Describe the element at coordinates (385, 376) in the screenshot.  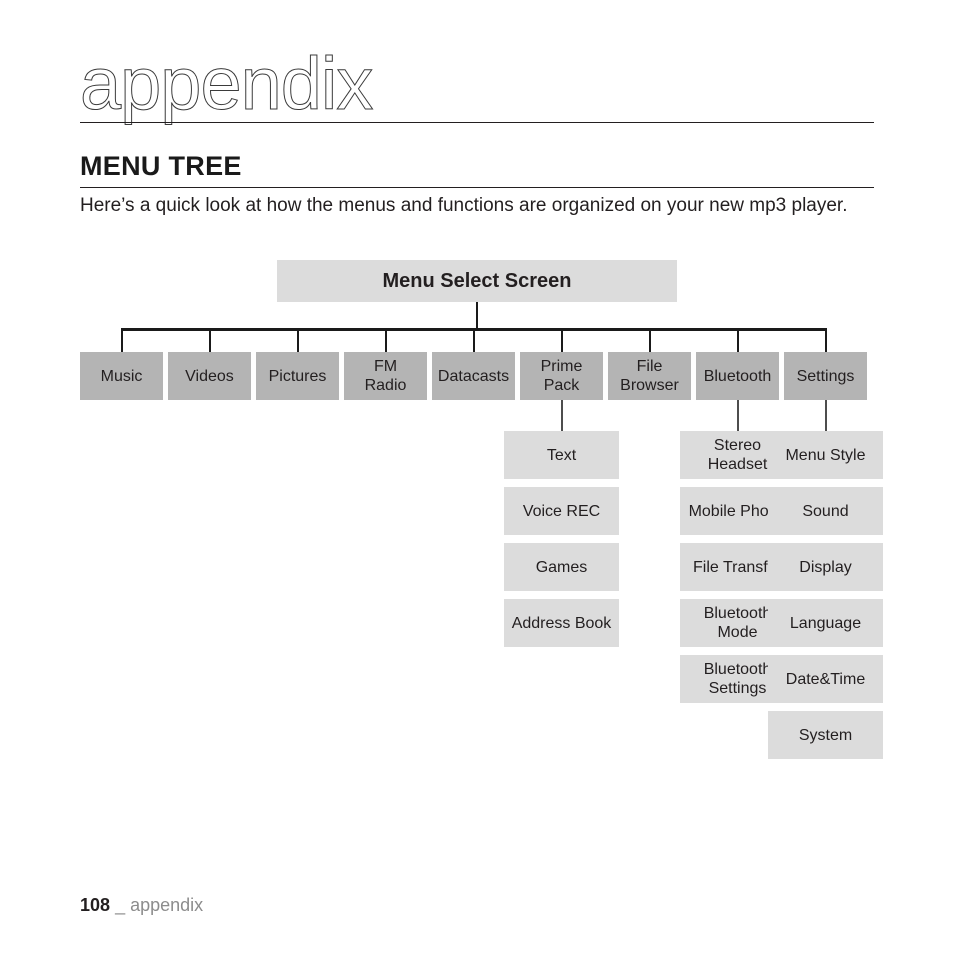
I see `menu-node-3: FM Radio` at that location.